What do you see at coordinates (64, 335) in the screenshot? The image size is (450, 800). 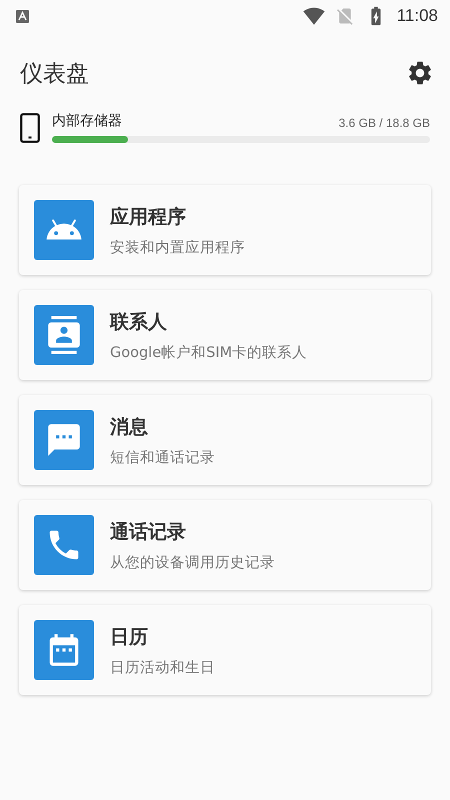 I see `contact-card-icon` at bounding box center [64, 335].